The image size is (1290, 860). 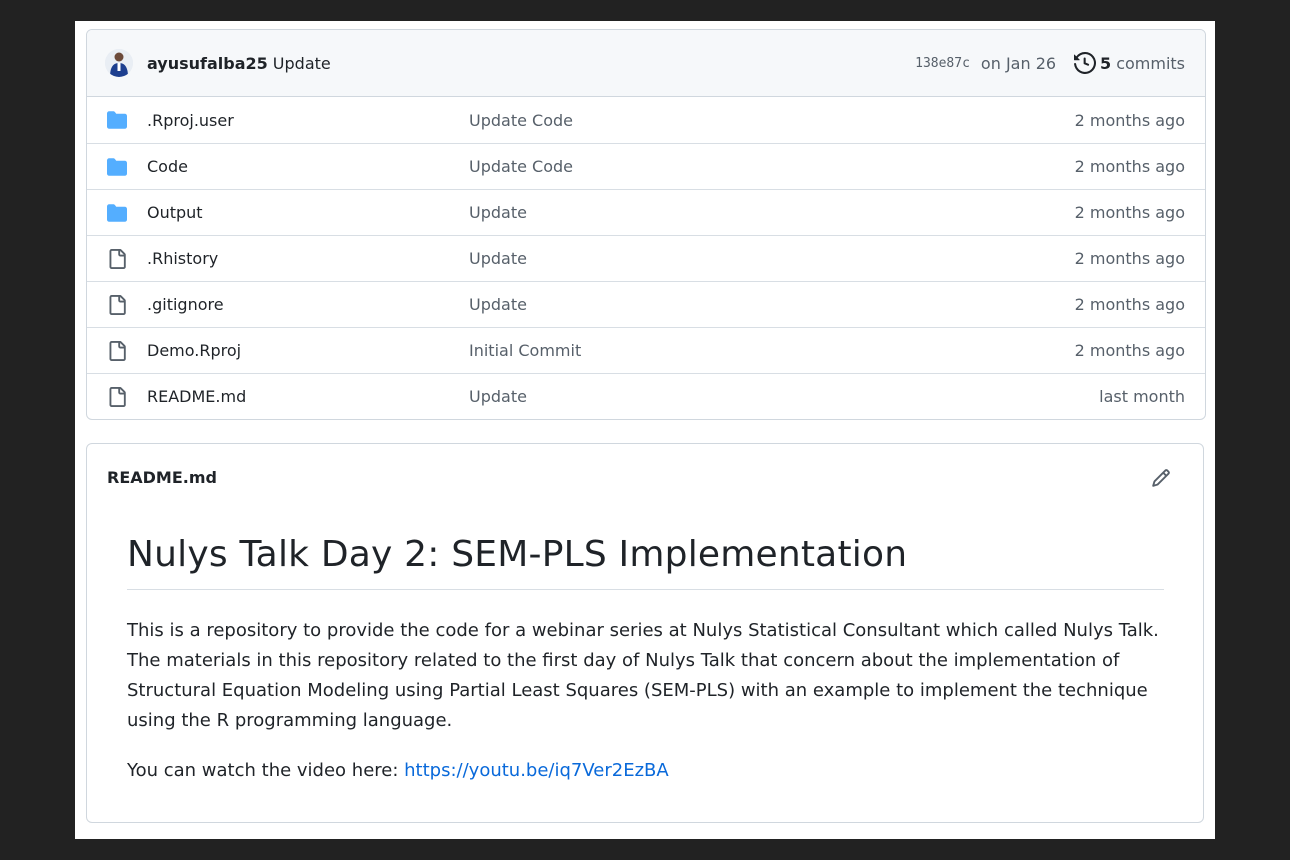 I want to click on file-name: .gitignore, so click(x=185, y=304).